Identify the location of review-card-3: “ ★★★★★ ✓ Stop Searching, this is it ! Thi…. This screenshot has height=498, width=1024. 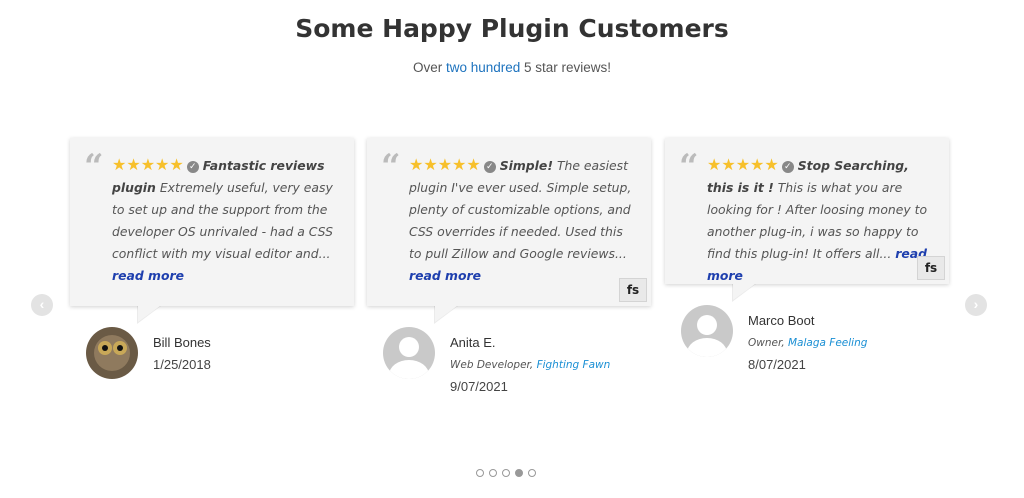
(807, 220).